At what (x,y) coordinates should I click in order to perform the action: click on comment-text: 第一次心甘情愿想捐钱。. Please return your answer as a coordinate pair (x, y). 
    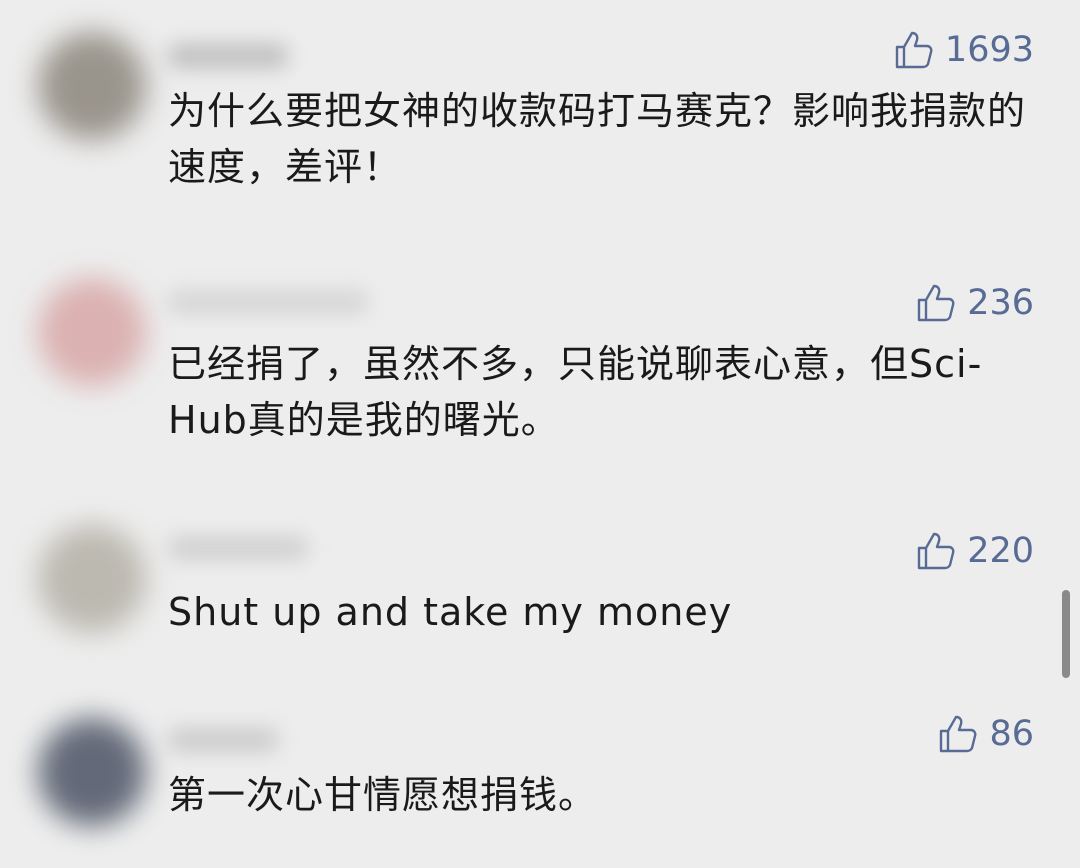
    Looking at the image, I should click on (383, 795).